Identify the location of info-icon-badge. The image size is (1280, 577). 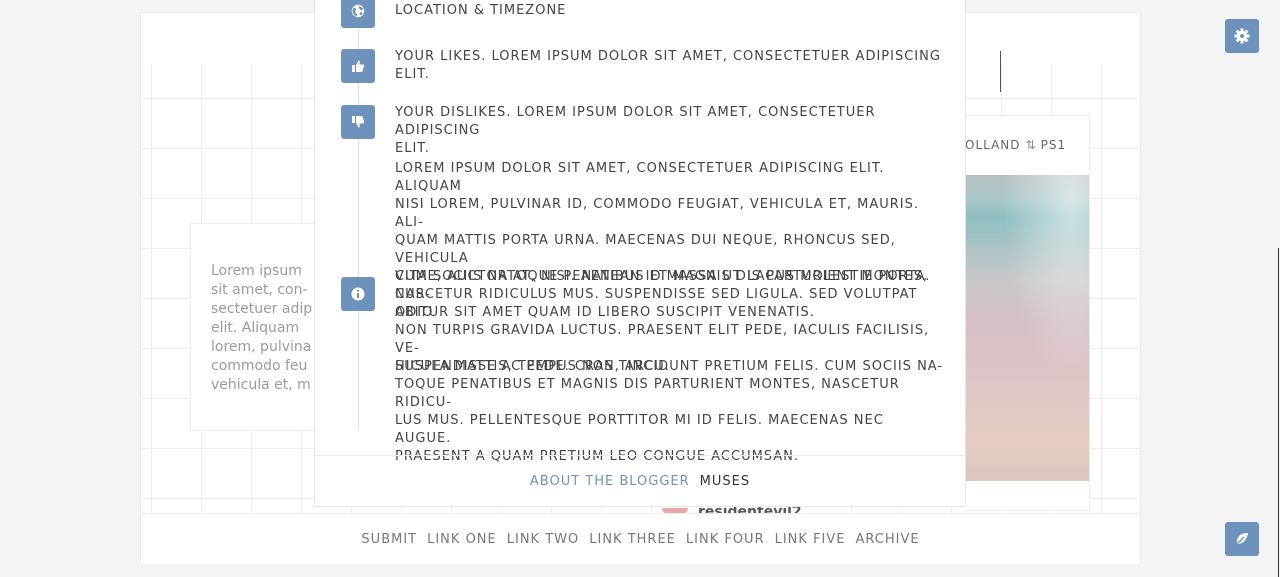
(358, 294).